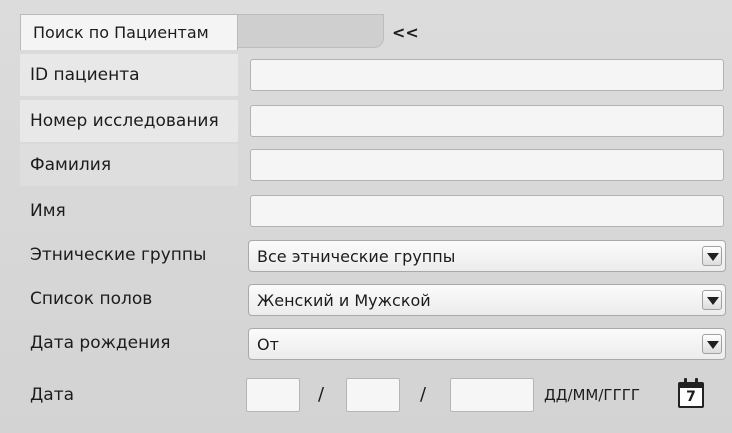 This screenshot has height=433, width=732. I want to click on ethnic-groups-label: Этнические группы, so click(118, 255).